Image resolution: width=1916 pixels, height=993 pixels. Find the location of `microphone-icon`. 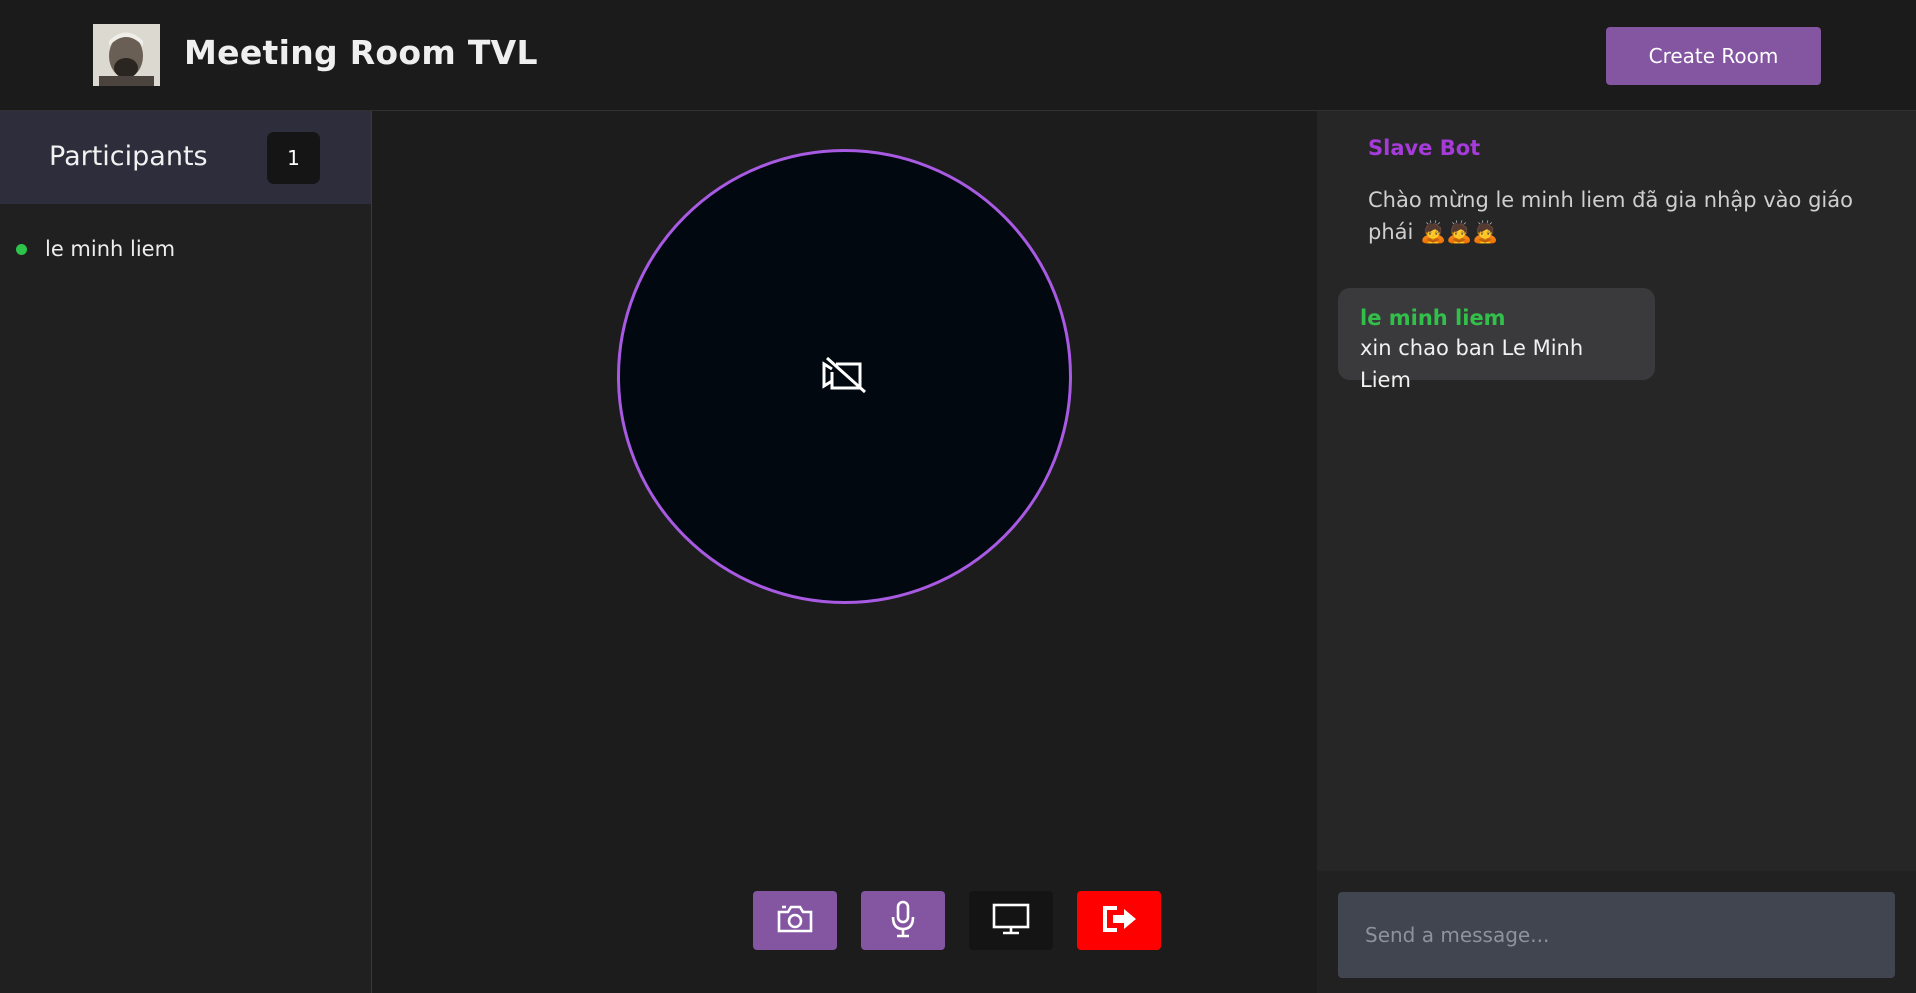

microphone-icon is located at coordinates (903, 921).